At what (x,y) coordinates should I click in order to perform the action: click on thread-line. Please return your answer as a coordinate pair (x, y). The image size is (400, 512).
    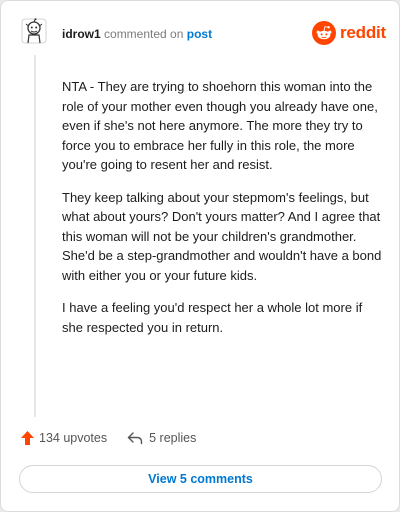
    Looking at the image, I should click on (35, 236).